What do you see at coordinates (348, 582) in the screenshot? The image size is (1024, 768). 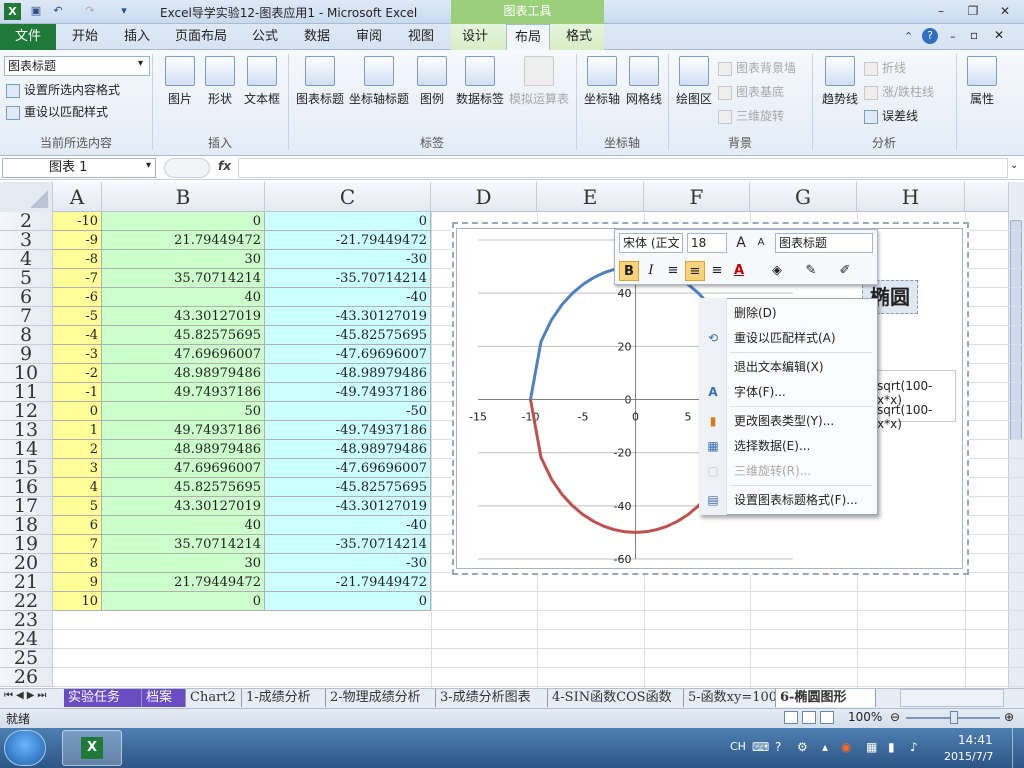 I see `cell-c: -21.79449472` at bounding box center [348, 582].